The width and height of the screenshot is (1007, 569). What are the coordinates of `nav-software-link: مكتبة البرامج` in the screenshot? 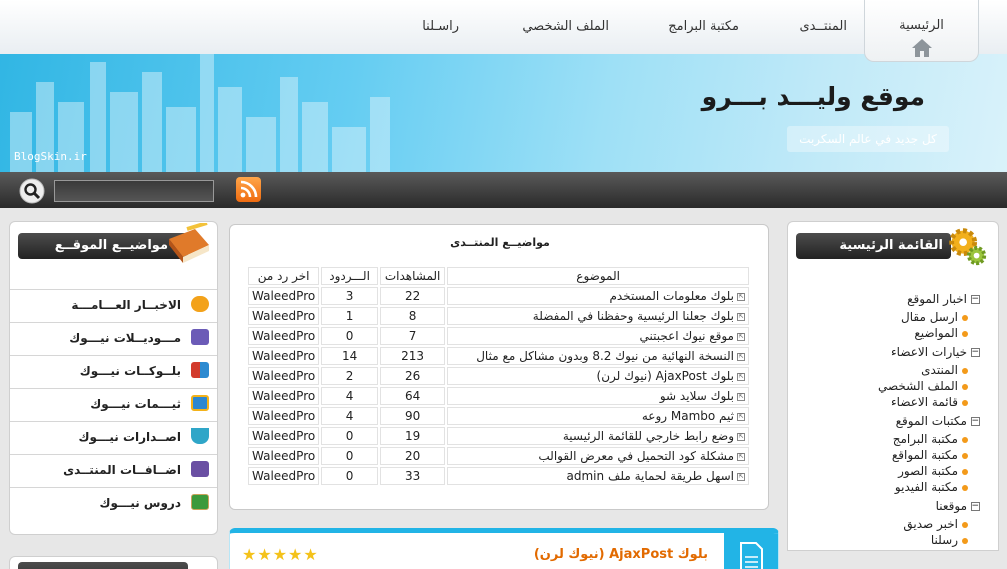 It's located at (703, 26).